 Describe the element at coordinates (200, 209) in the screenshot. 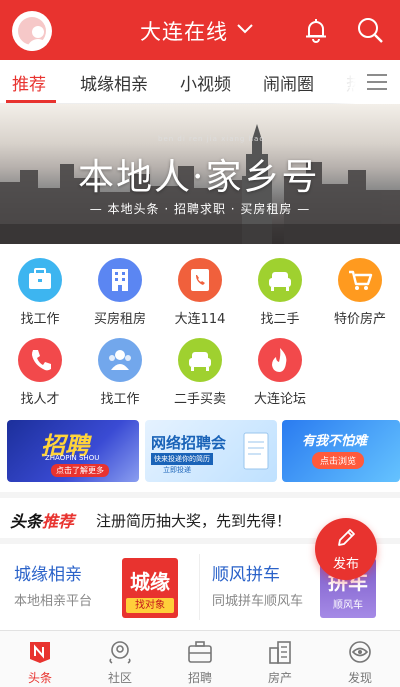

I see `banner-subtitle: — 本地头条 · 招聘求职 · 买房租房 —` at that location.